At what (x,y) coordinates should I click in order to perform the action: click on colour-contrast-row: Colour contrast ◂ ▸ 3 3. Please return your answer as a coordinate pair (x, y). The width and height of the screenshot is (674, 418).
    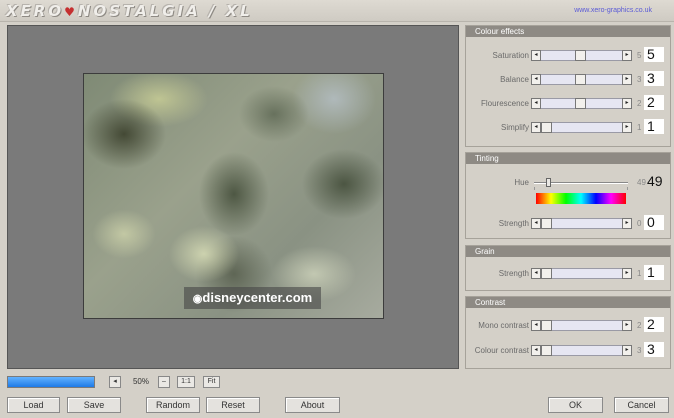
    Looking at the image, I should click on (568, 349).